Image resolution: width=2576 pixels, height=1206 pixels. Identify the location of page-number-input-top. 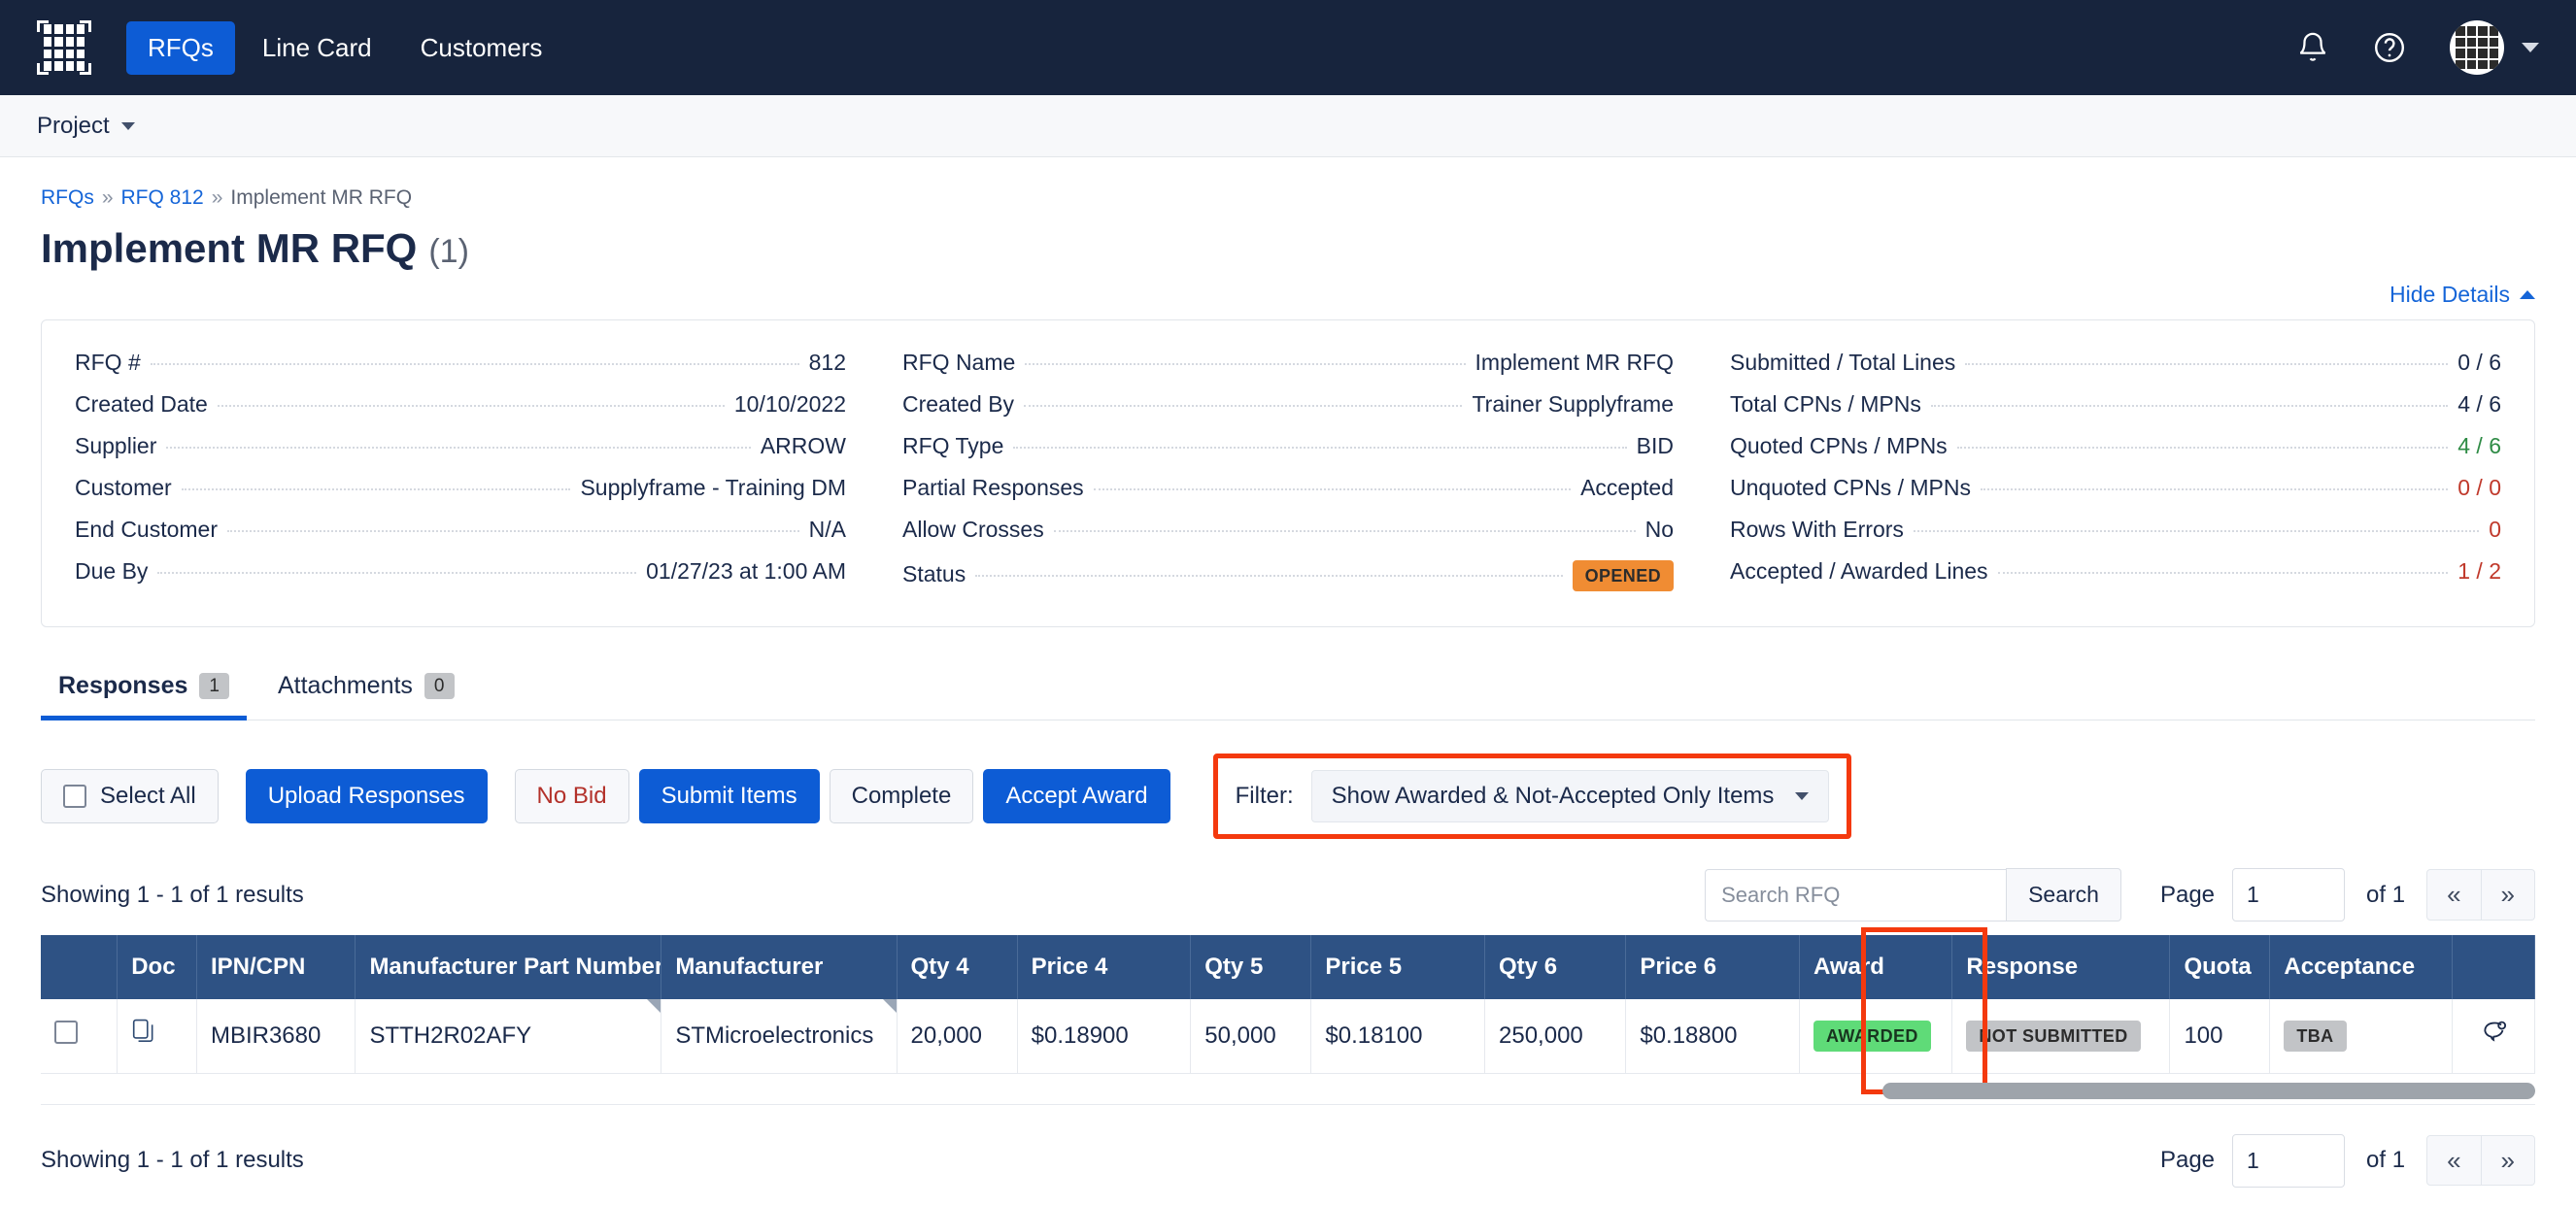
(2289, 894).